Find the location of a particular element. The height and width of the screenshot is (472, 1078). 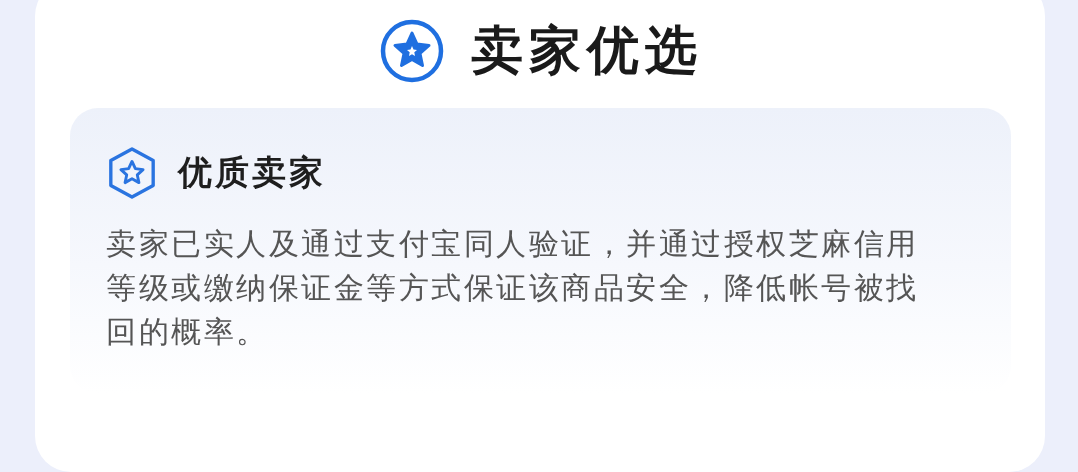

feature-title: 优质卖家 is located at coordinates (252, 172).